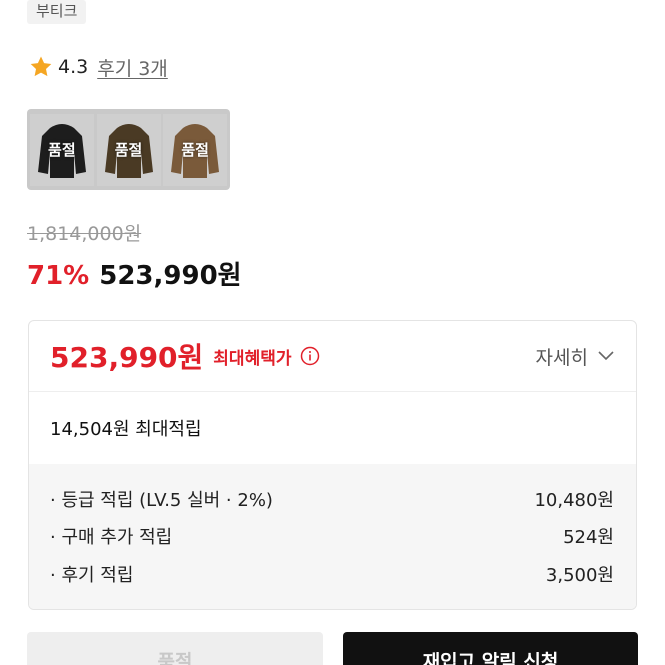  Describe the element at coordinates (127, 357) in the screenshot. I see `max-benefit-price: 523,990원` at that location.